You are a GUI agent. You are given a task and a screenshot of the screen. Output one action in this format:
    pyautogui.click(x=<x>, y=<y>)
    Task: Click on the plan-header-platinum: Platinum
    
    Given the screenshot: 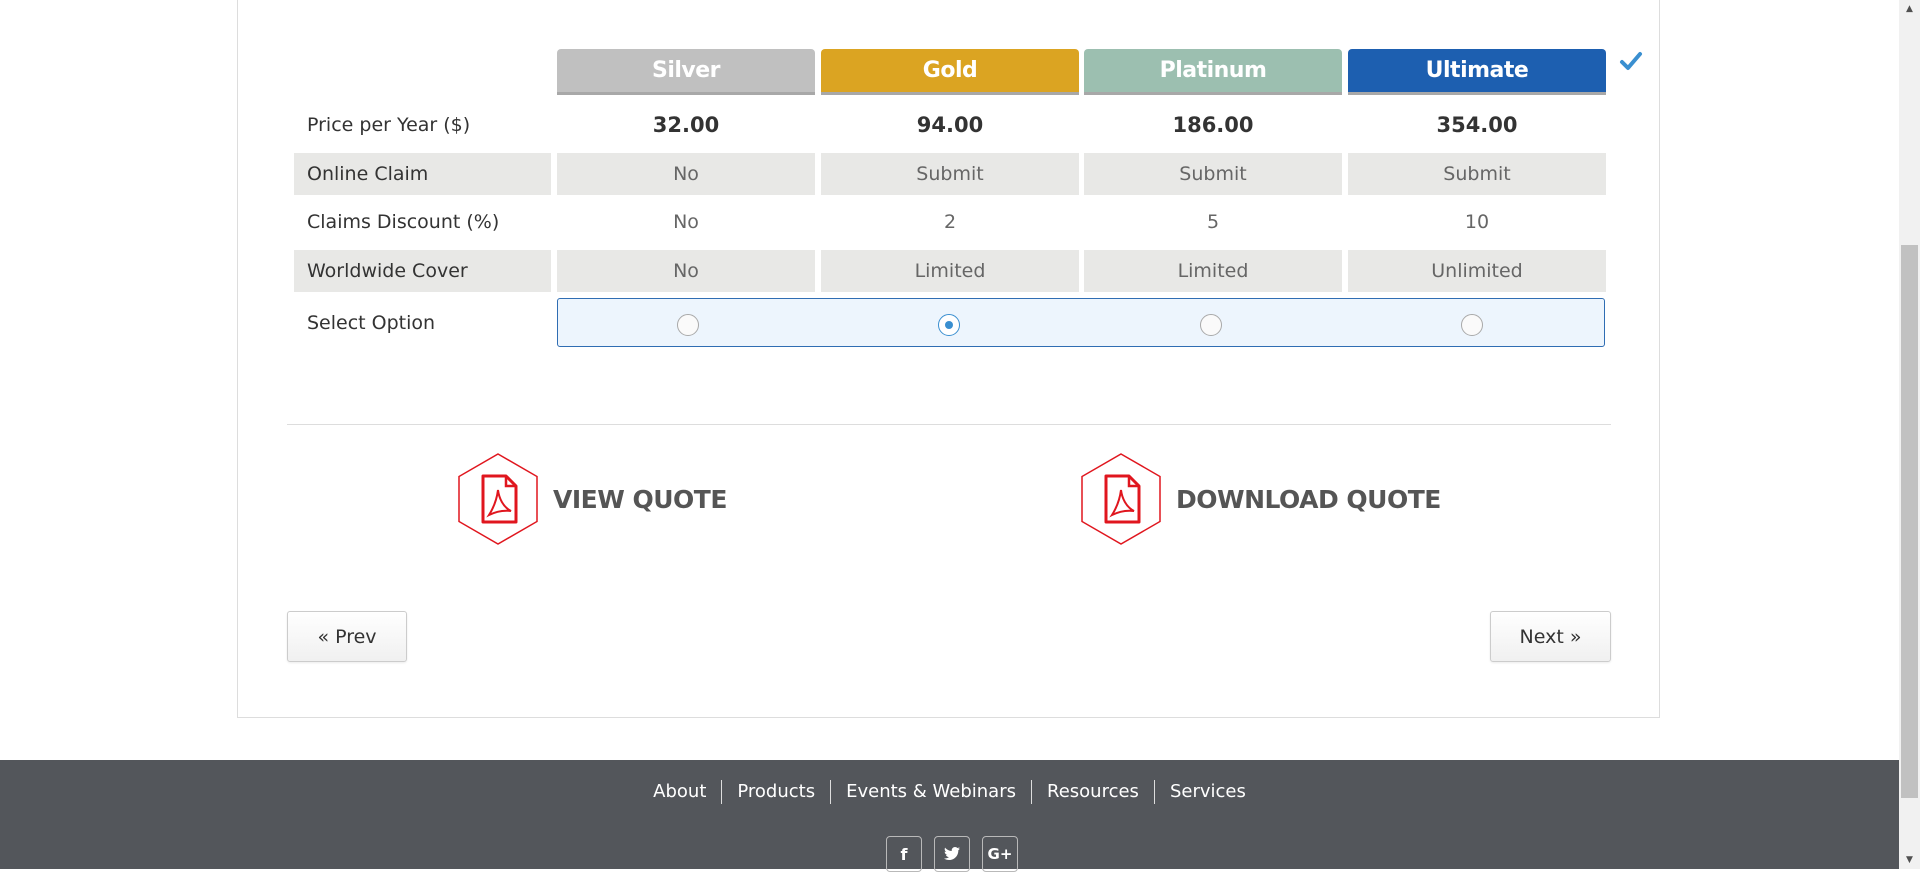 What is the action you would take?
    pyautogui.click(x=1213, y=72)
    